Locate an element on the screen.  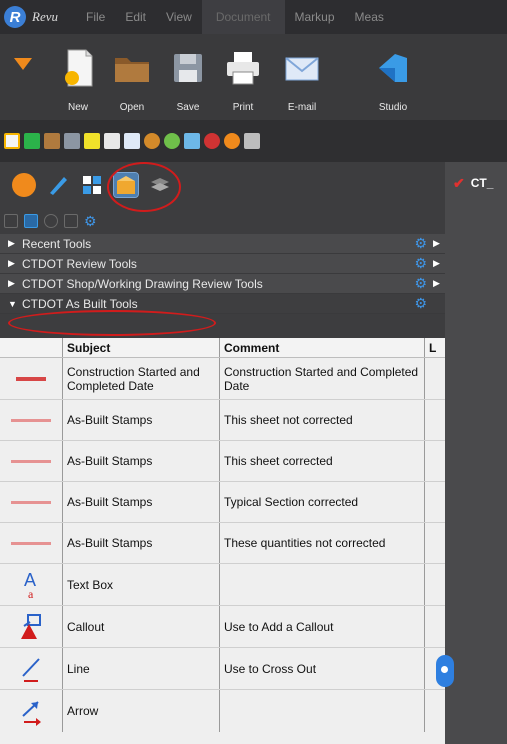
table-row: As-Built Stamps This sheet not corrected is located at coordinates (222, 420).